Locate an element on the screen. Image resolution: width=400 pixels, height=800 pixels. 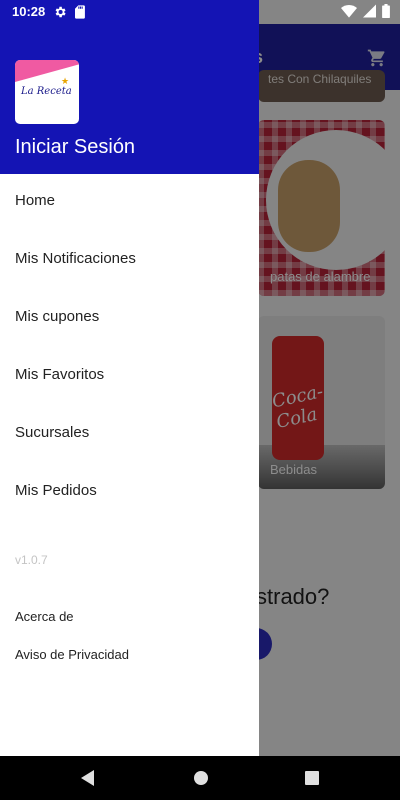
recents-icon is located at coordinates (312, 778).